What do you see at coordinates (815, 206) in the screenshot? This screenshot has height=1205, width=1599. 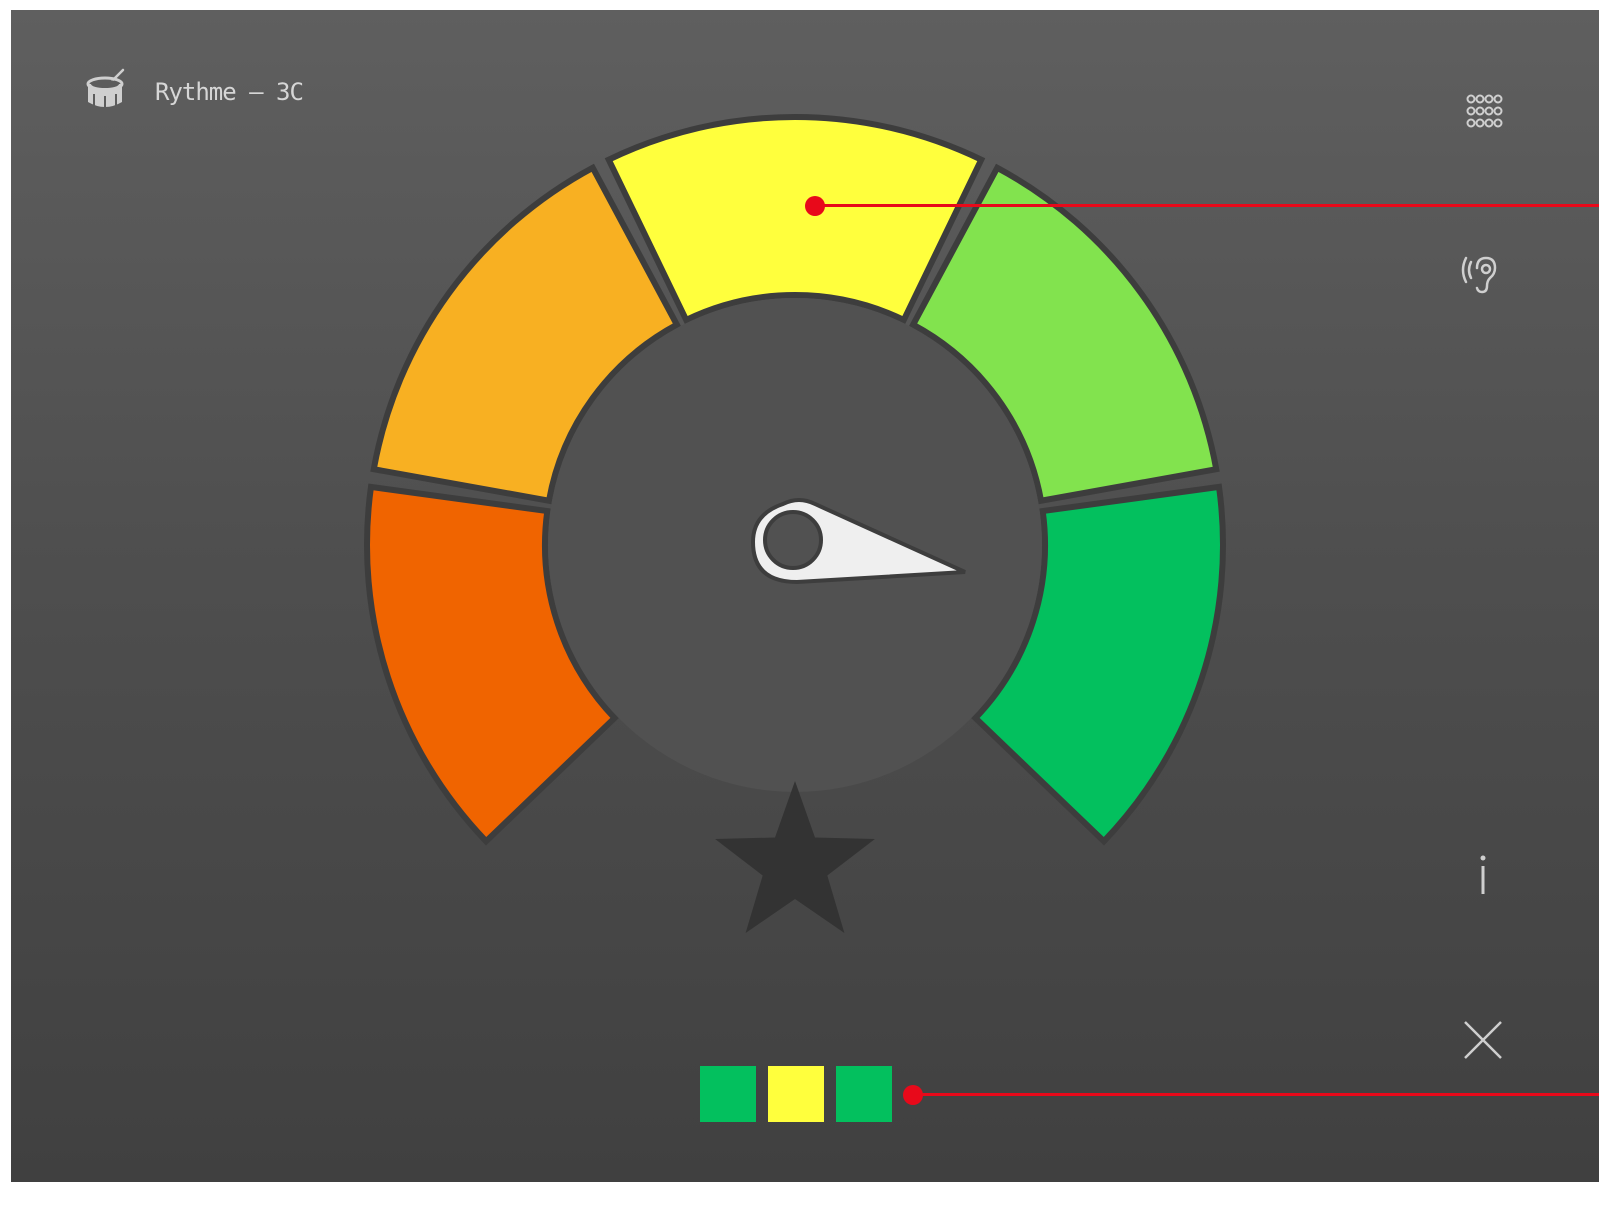 I see `annotation-dot-gauge` at bounding box center [815, 206].